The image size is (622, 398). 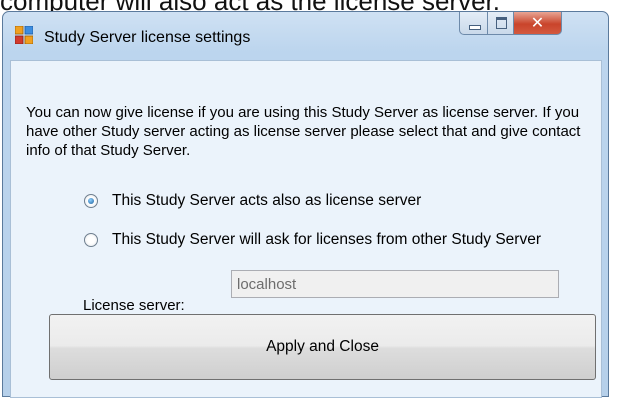 I want to click on close-icon: ✕, so click(x=537, y=22).